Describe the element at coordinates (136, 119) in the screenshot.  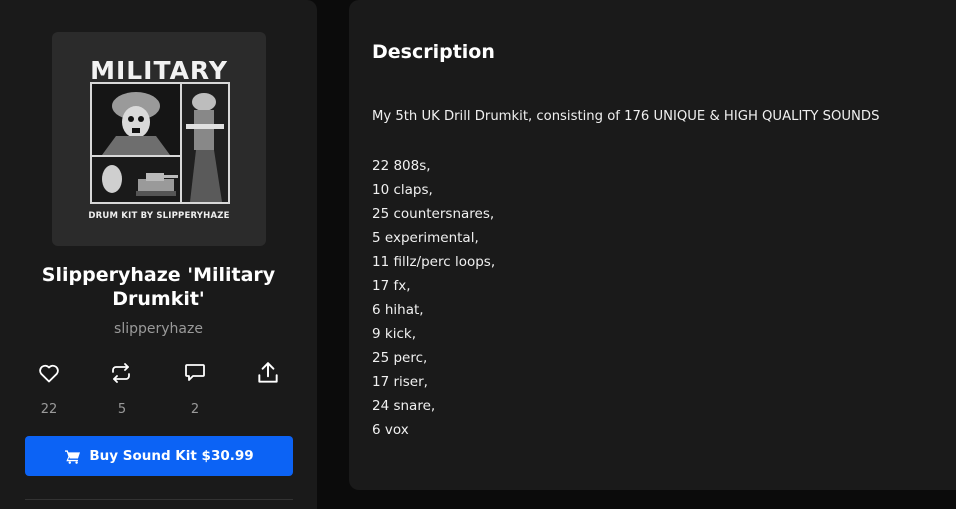
I see `cover-panel-soldier` at that location.